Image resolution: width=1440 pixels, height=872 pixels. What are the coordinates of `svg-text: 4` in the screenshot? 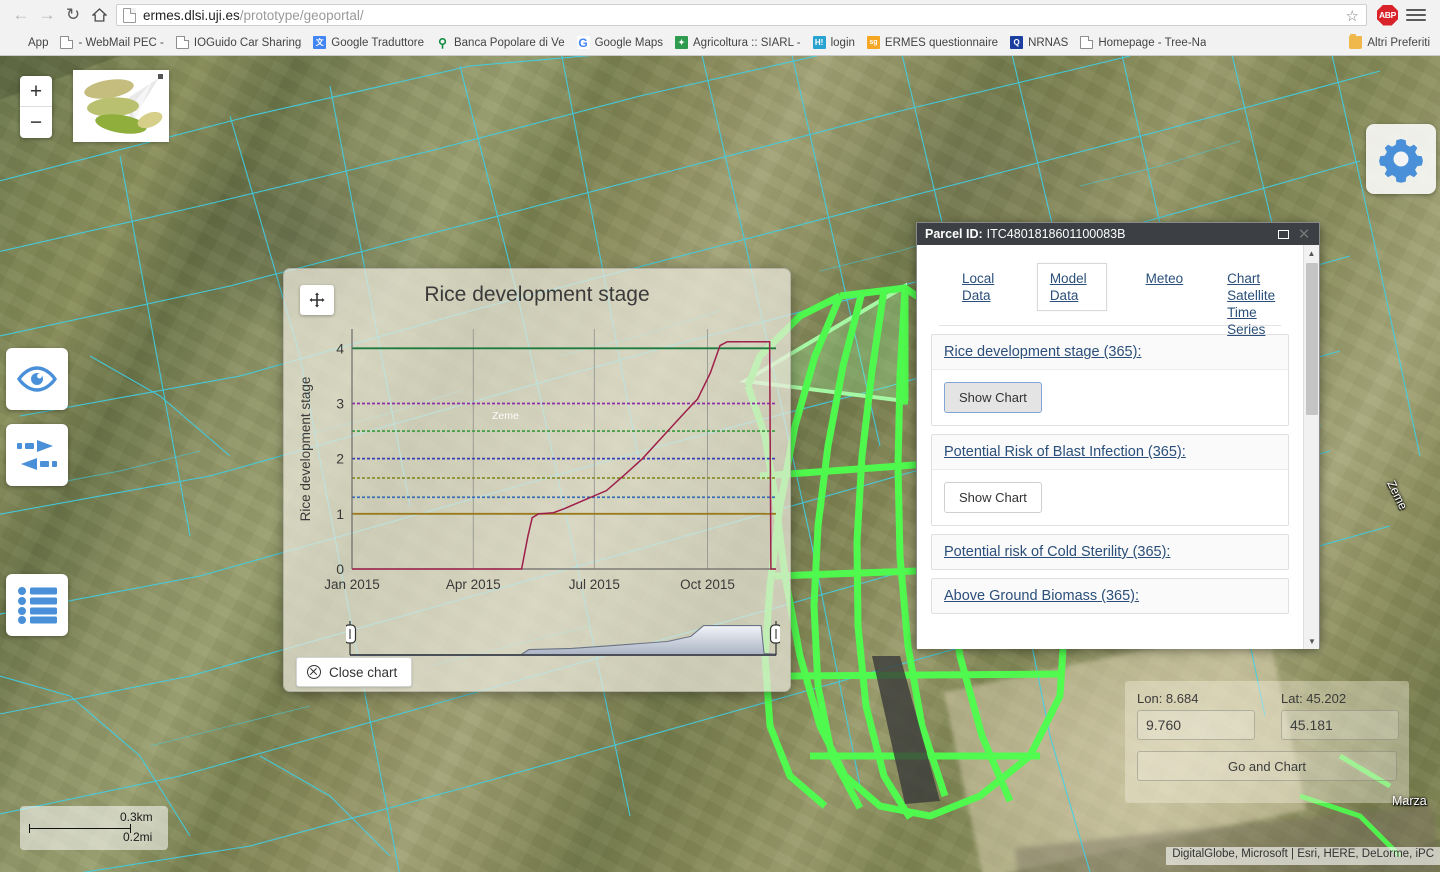 It's located at (340, 348).